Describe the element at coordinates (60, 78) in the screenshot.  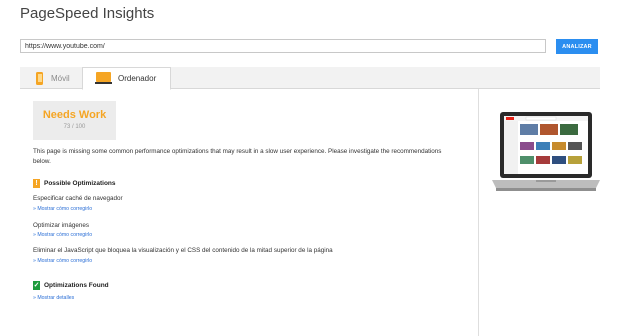
I see `tab-mobile-label: Móvil` at that location.